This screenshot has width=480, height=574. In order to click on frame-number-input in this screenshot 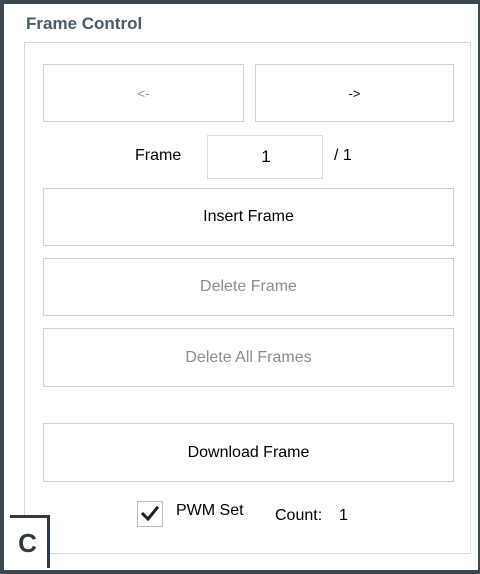, I will do `click(265, 157)`.